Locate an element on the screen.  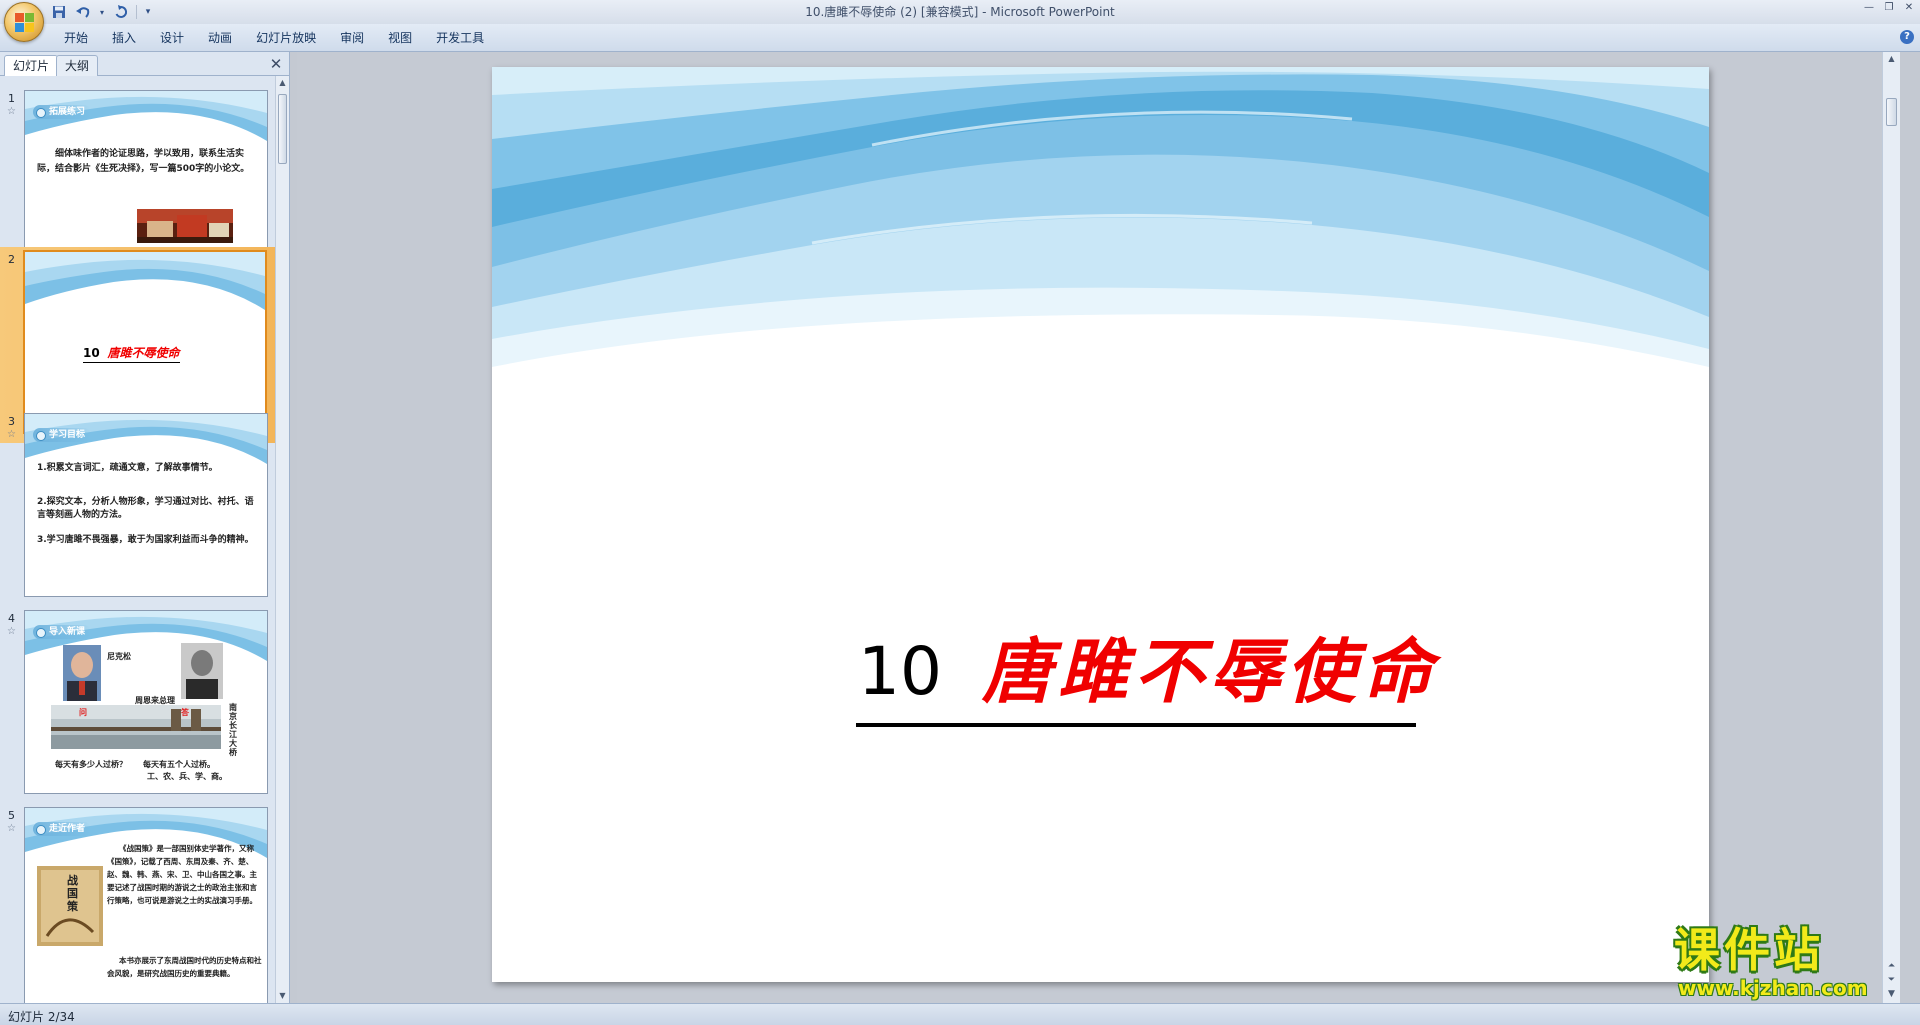
portrait-zhou is located at coordinates (202, 671).